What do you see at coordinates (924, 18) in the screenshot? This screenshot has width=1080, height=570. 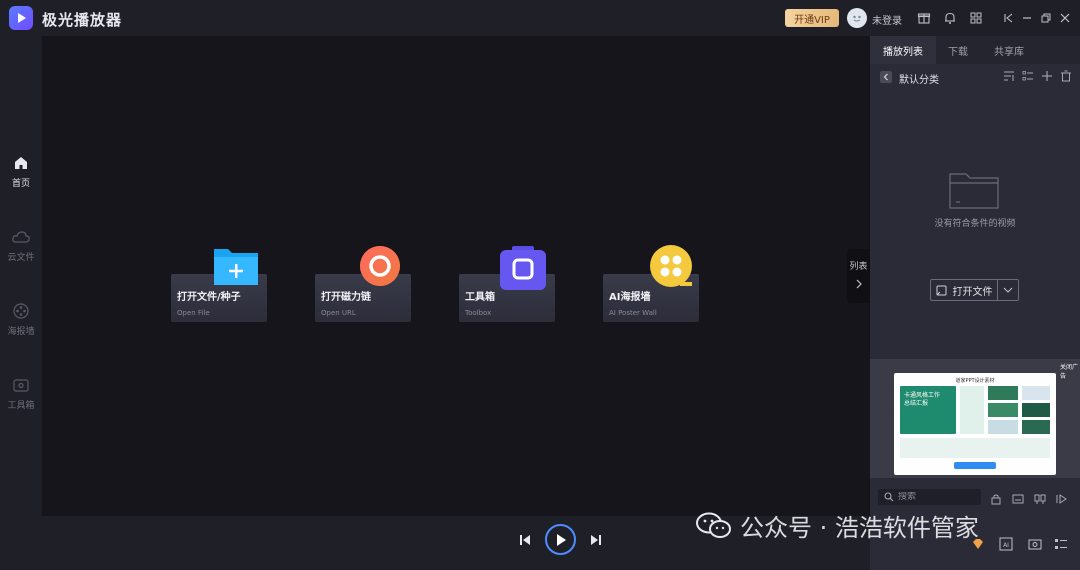 I see `gift-icon` at bounding box center [924, 18].